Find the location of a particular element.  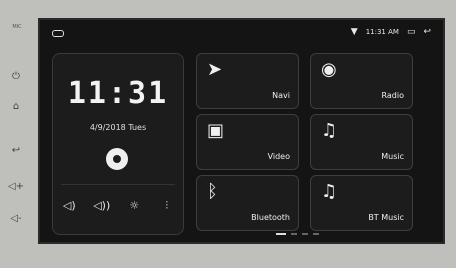

brightness-icon: ☼ is located at coordinates (134, 206).